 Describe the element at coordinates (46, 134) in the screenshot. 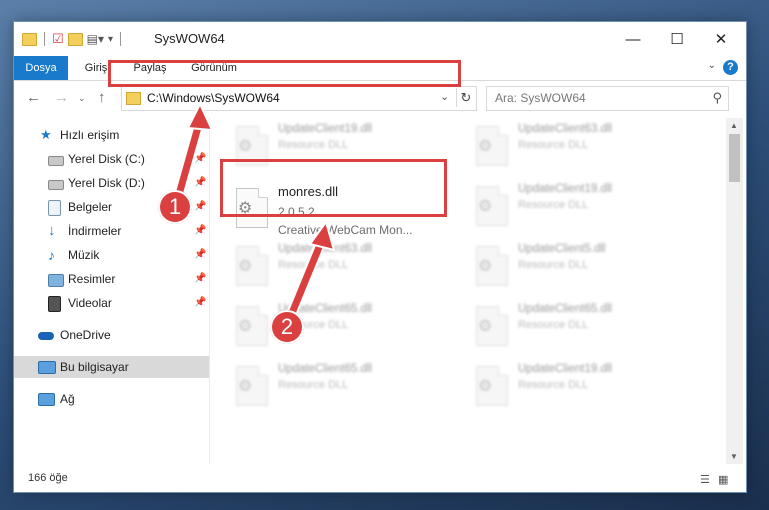

I see `star-icon: ★` at that location.